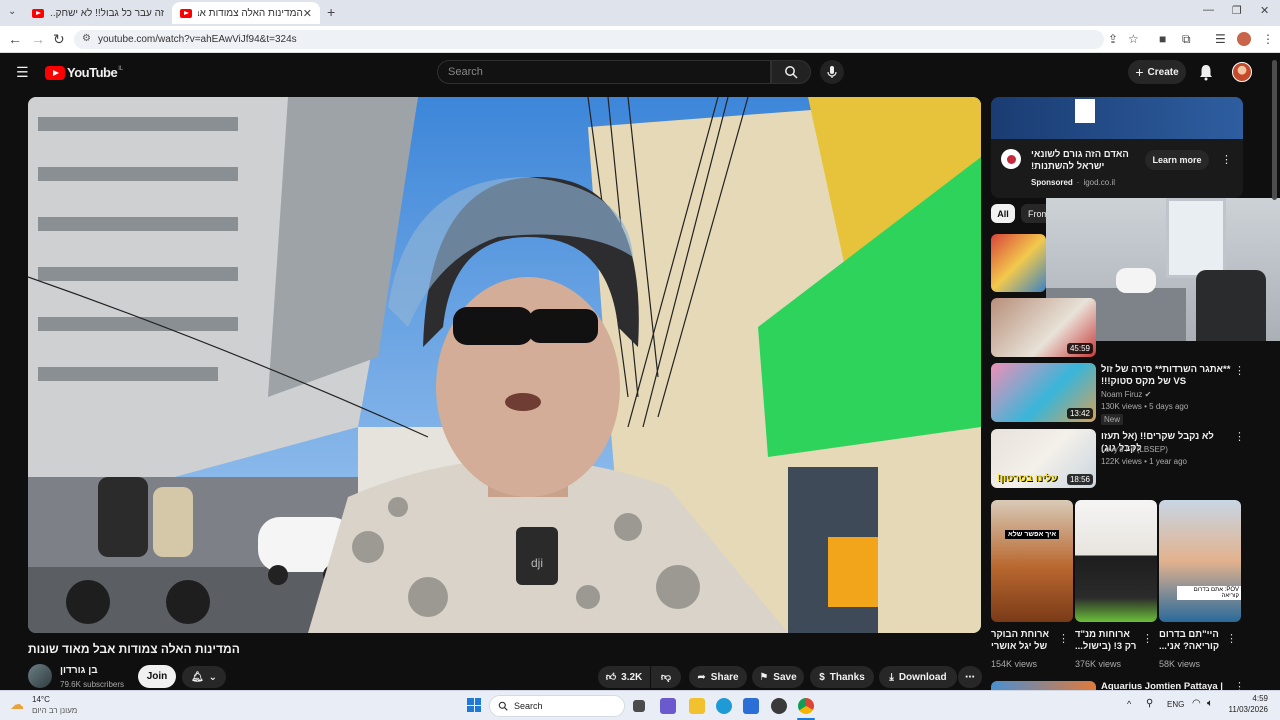 Image resolution: width=1280 pixels, height=720 pixels. I want to click on weather-text: מעונן רב היום, so click(55, 710).